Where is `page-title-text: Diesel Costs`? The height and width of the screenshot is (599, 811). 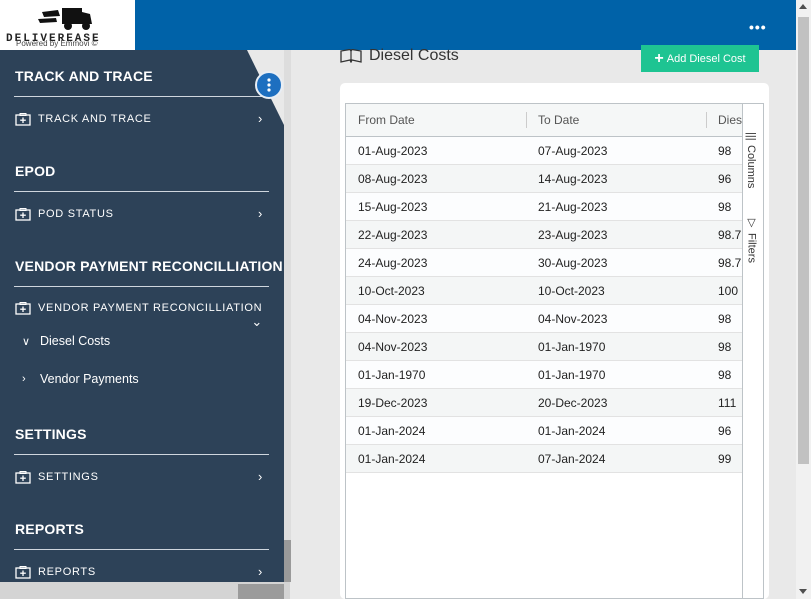
page-title-text: Diesel Costs is located at coordinates (414, 55).